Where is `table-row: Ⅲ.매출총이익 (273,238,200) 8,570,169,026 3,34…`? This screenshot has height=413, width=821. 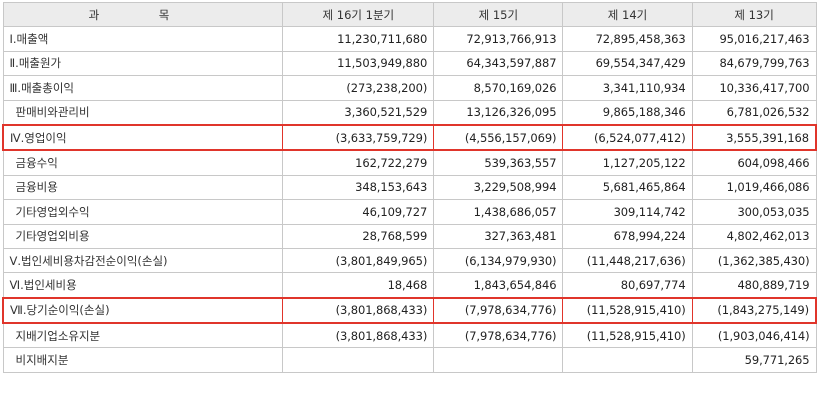
table-row: Ⅲ.매출총이익 (273,238,200) 8,570,169,026 3,34… is located at coordinates (409, 88).